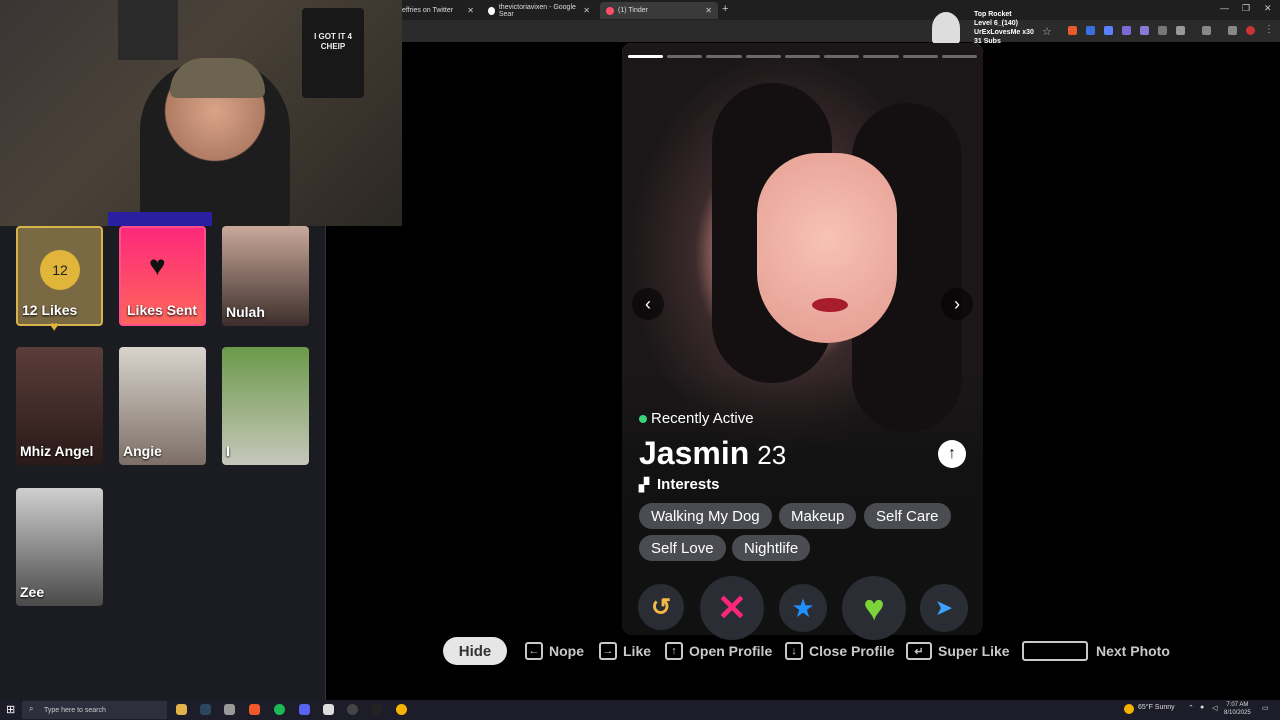  Describe the element at coordinates (1232, 30) in the screenshot. I see `media-icon` at that location.